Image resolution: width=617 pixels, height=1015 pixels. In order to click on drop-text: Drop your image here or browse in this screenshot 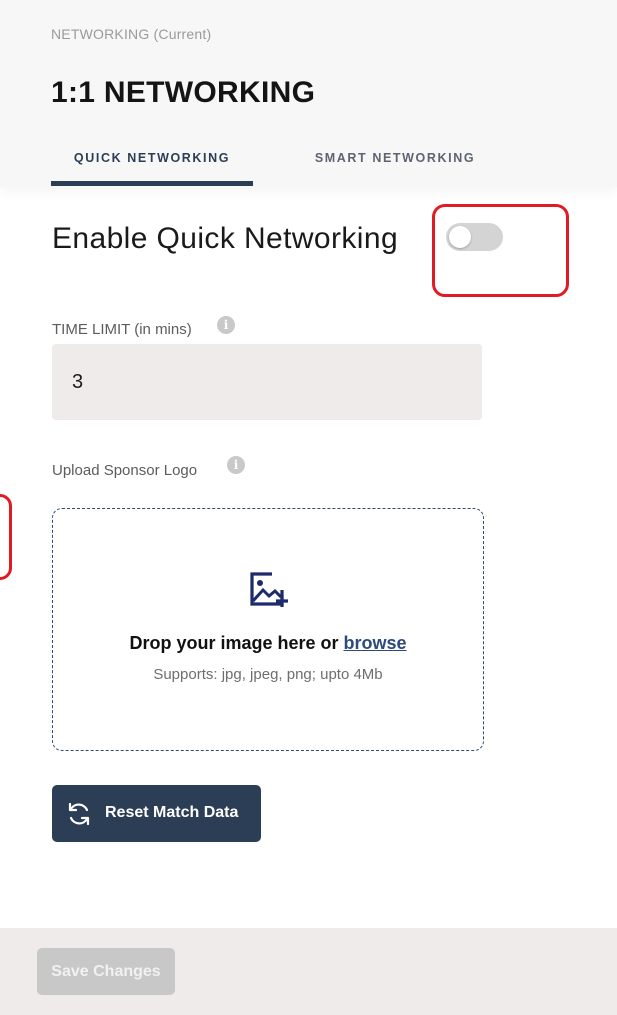, I will do `click(268, 643)`.